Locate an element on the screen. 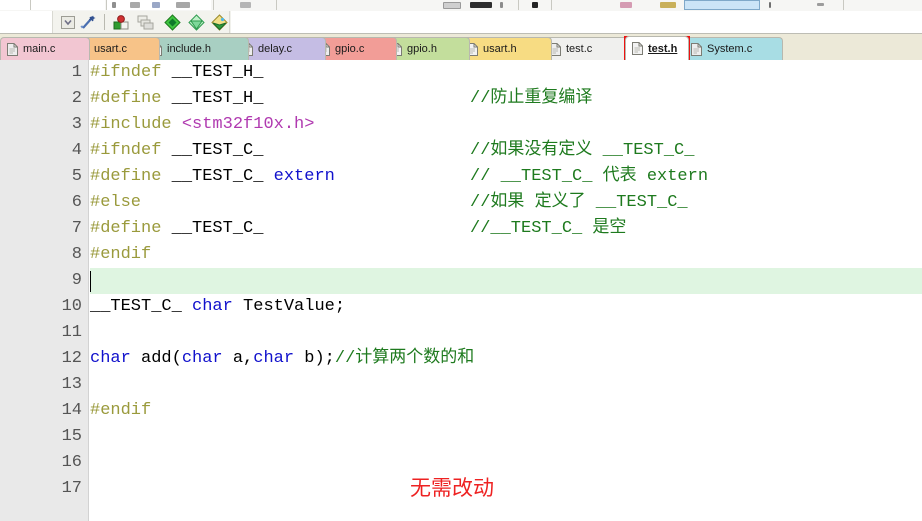 This screenshot has height=521, width=922. toolbar-combobox-clipped is located at coordinates (722, 5).